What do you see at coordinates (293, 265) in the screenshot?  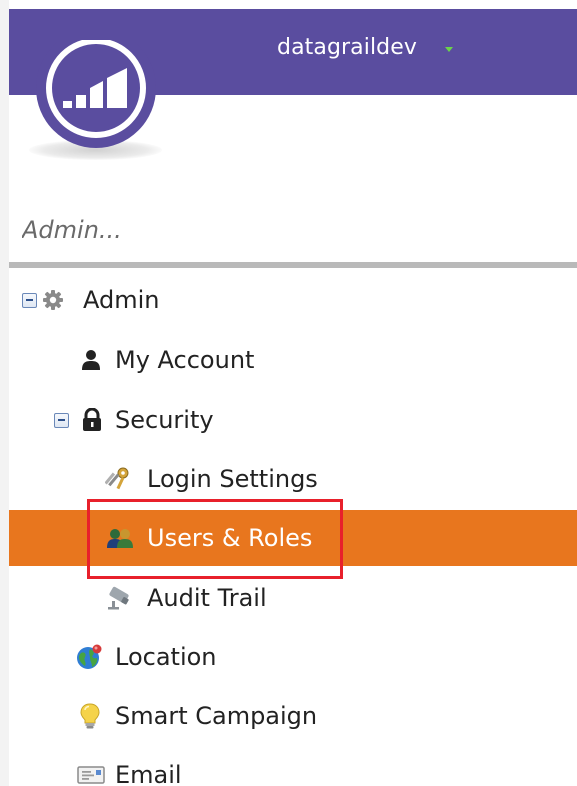 I see `search-divider` at bounding box center [293, 265].